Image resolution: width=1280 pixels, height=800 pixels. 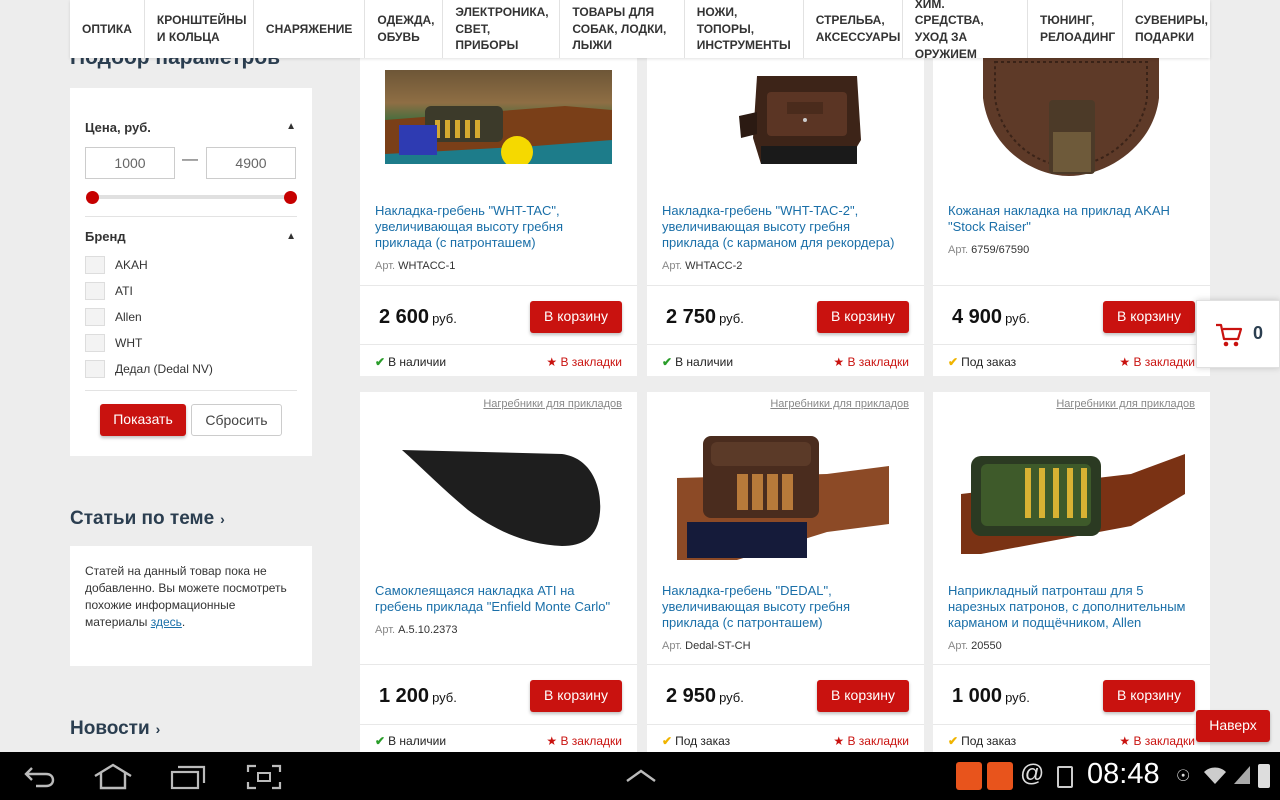 I want to click on brand-option: Дедал (Dedal NV), so click(x=149, y=369).